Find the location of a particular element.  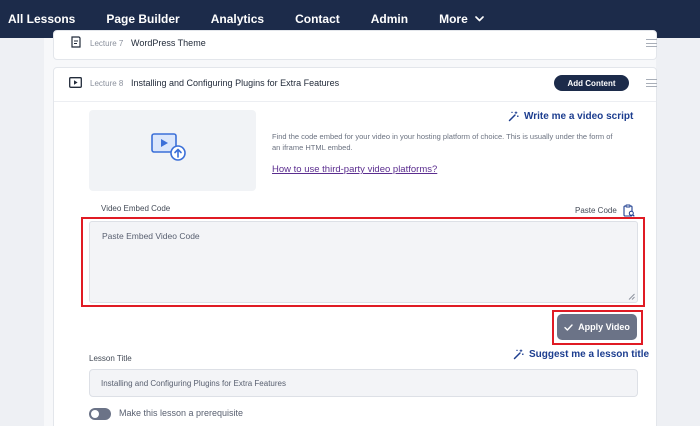

resize-grip-icon is located at coordinates (631, 296).